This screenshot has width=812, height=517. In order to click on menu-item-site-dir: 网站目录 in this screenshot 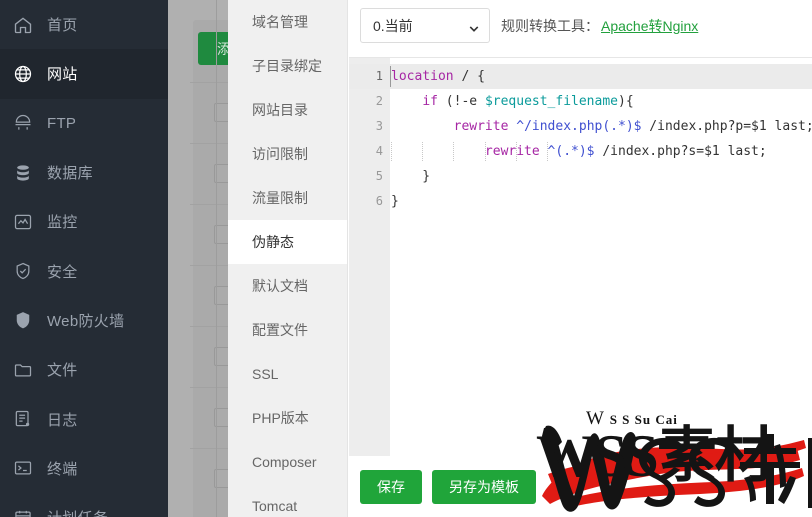, I will do `click(287, 110)`.